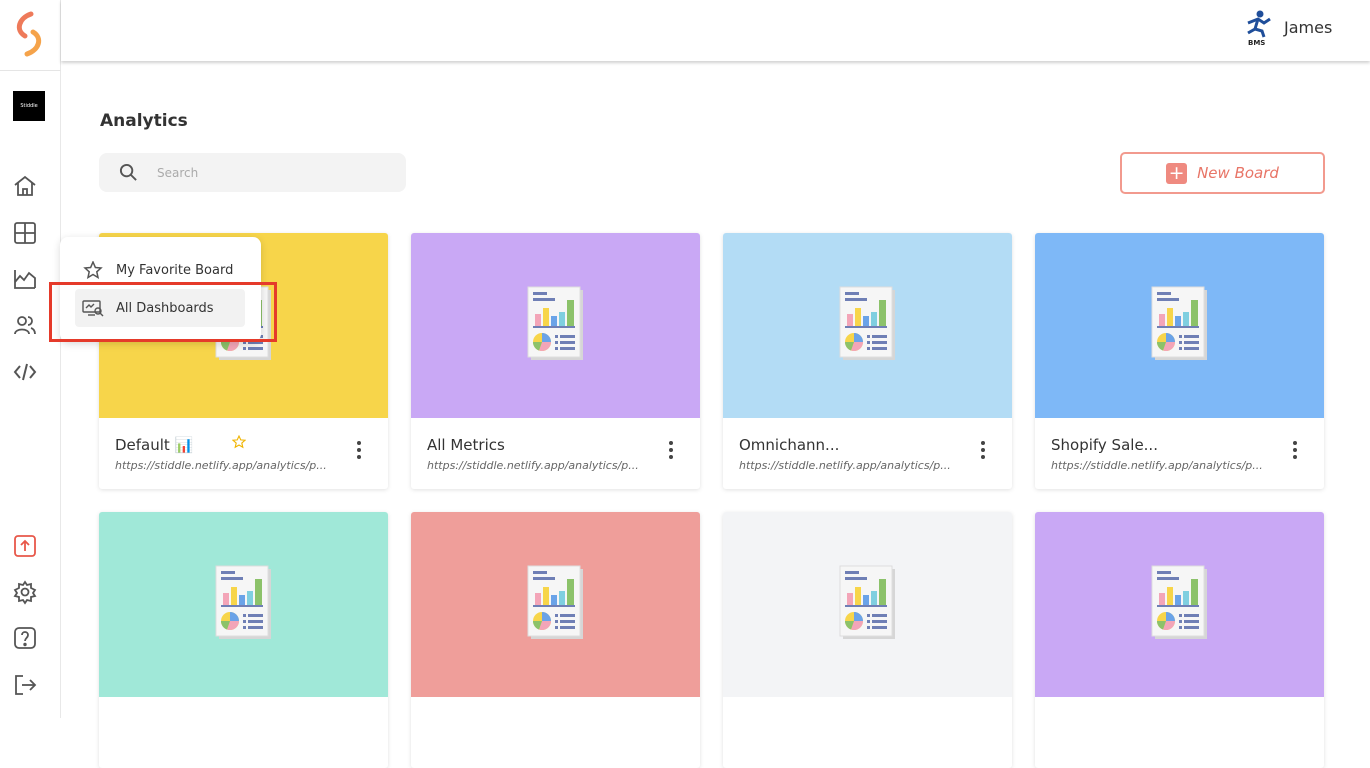  I want to click on workspace-label: Stiddle, so click(29, 106).